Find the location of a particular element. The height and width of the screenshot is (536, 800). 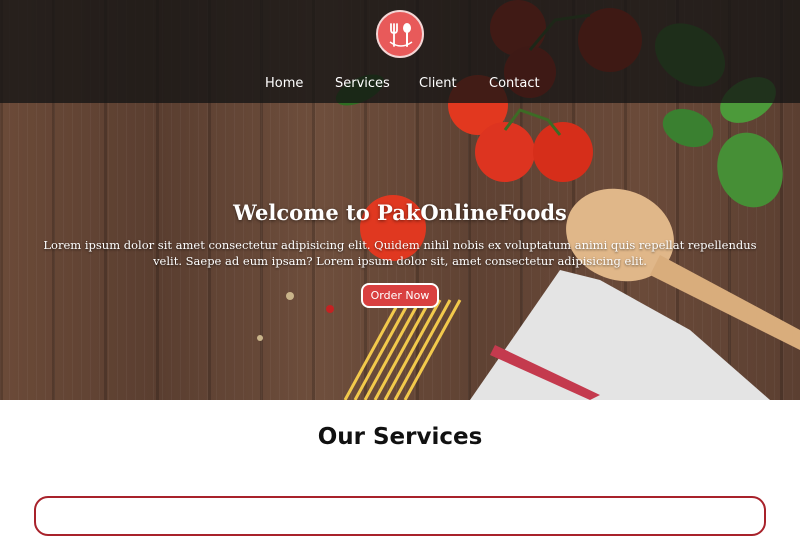

logo is located at coordinates (400, 34).